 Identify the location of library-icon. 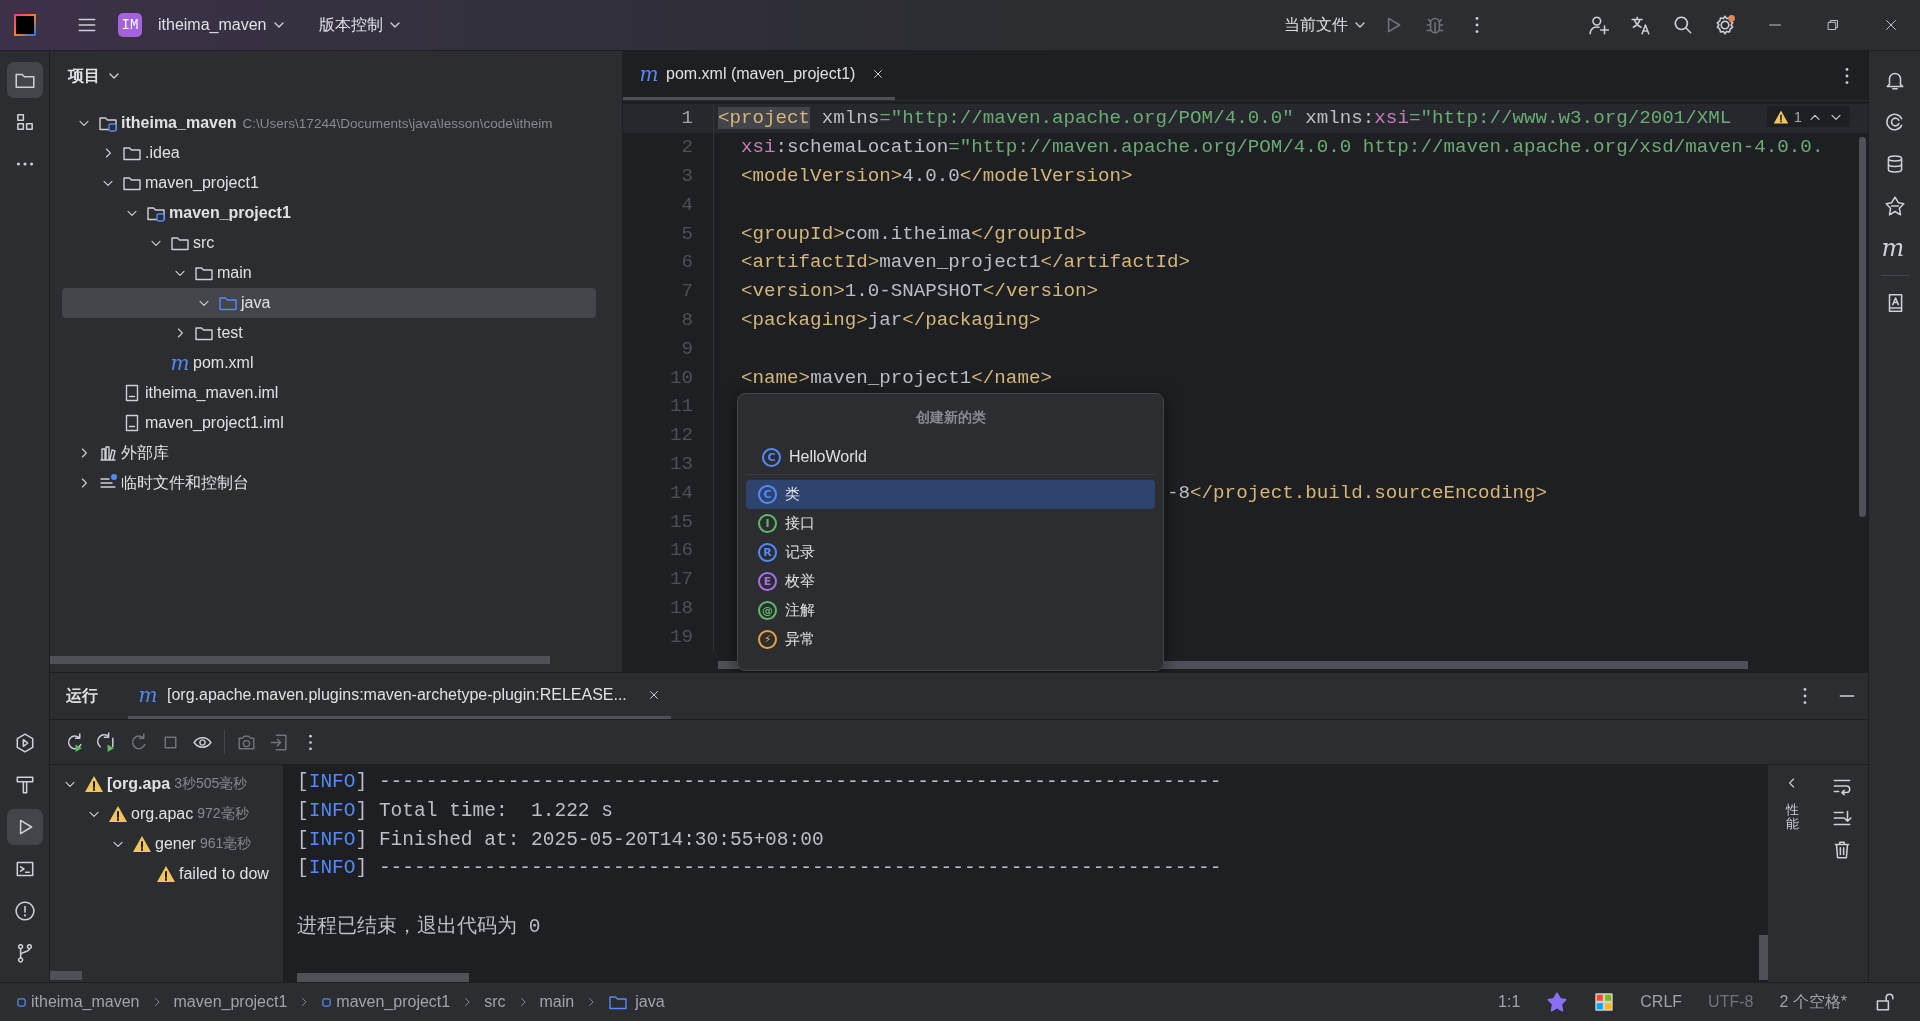
(108, 453).